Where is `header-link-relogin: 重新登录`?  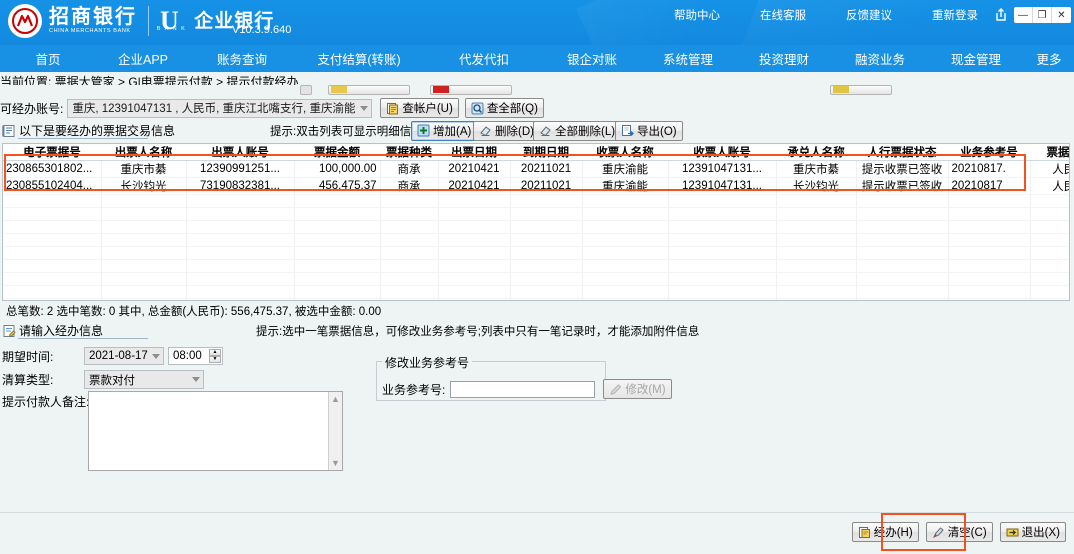
header-link-relogin: 重新登录 is located at coordinates (955, 15).